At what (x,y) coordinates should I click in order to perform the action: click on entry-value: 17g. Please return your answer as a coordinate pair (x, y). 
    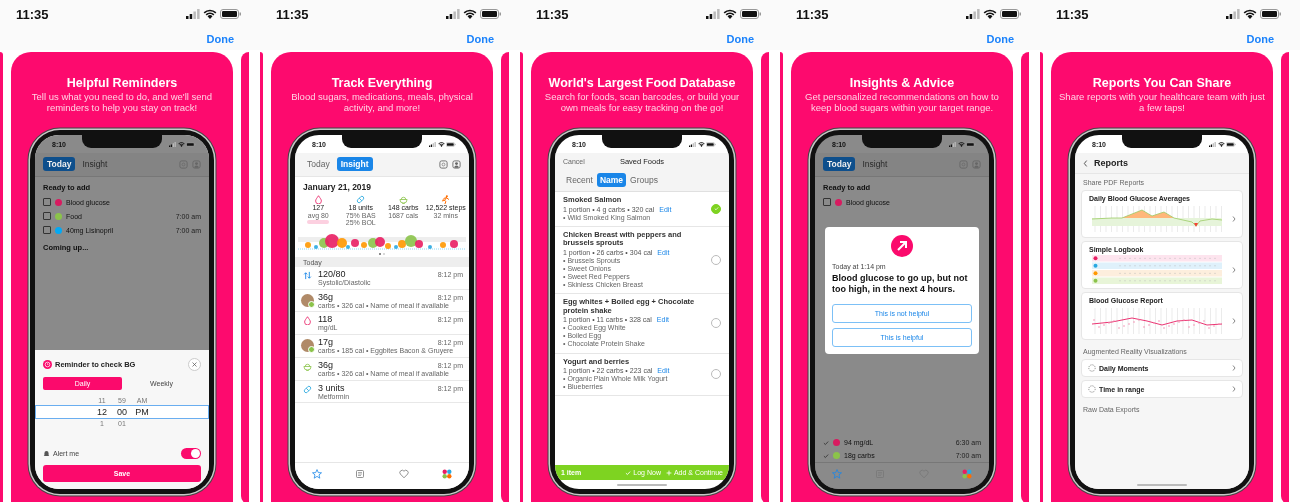
    Looking at the image, I should click on (326, 342).